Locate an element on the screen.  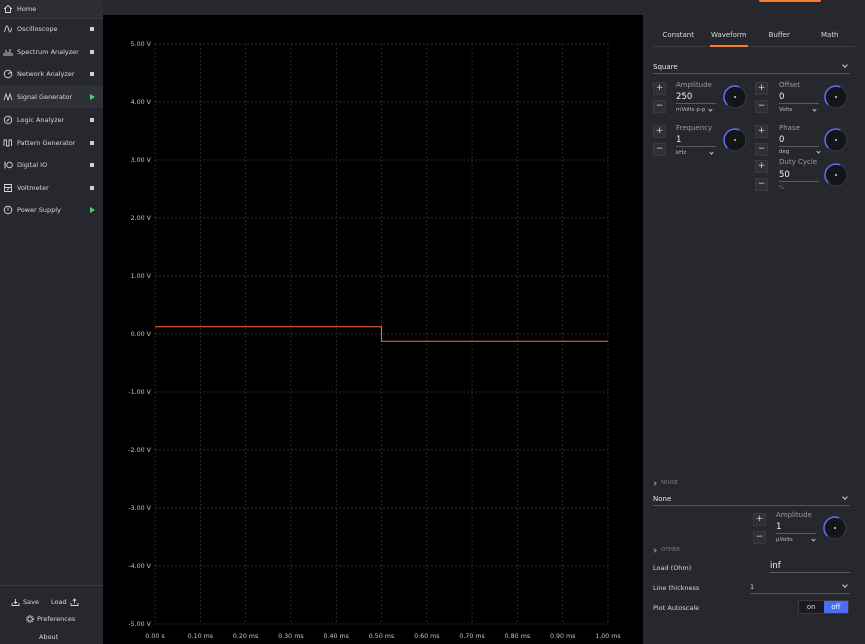
plot-autoscale-toggle: on off is located at coordinates (823, 607).